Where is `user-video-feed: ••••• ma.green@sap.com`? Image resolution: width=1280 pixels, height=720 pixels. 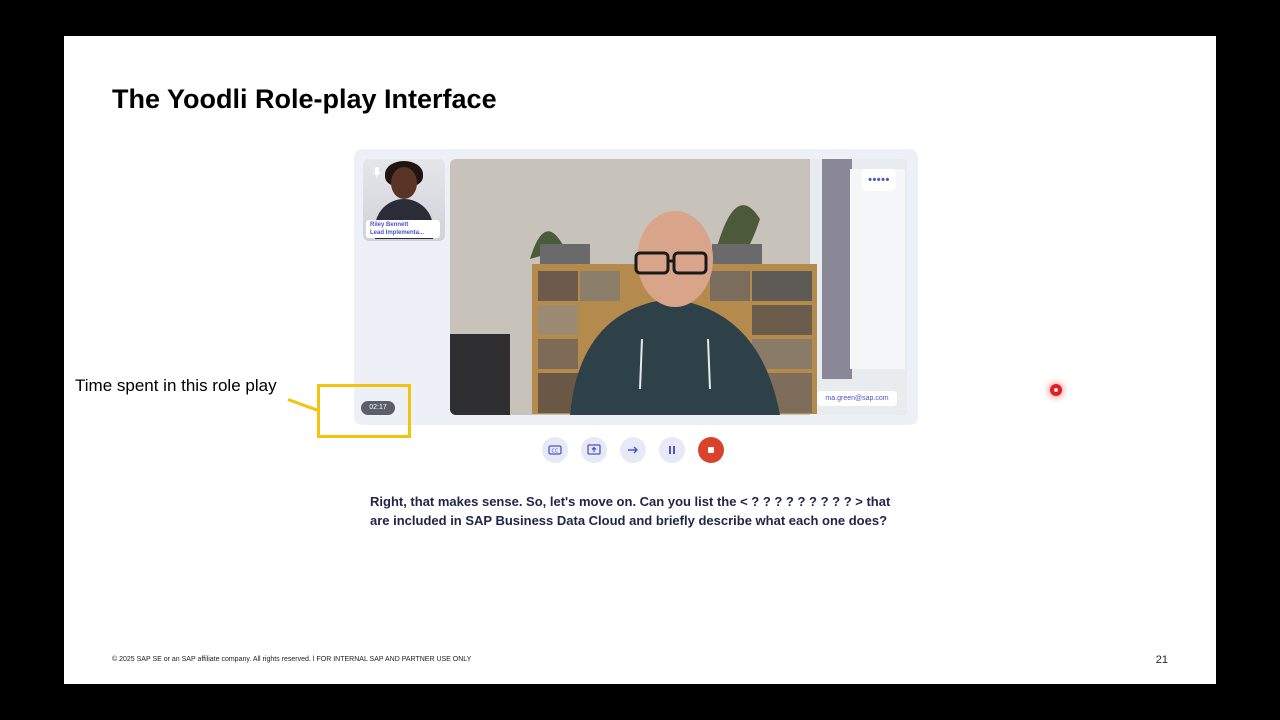
user-video-feed: ••••• ma.green@sap.com is located at coordinates (678, 287).